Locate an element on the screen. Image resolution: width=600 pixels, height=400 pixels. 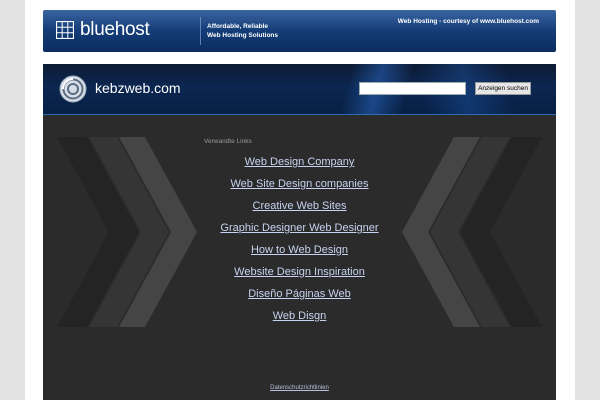
site-header: kebzweb.com Anzeigen suchen is located at coordinates (299, 89).